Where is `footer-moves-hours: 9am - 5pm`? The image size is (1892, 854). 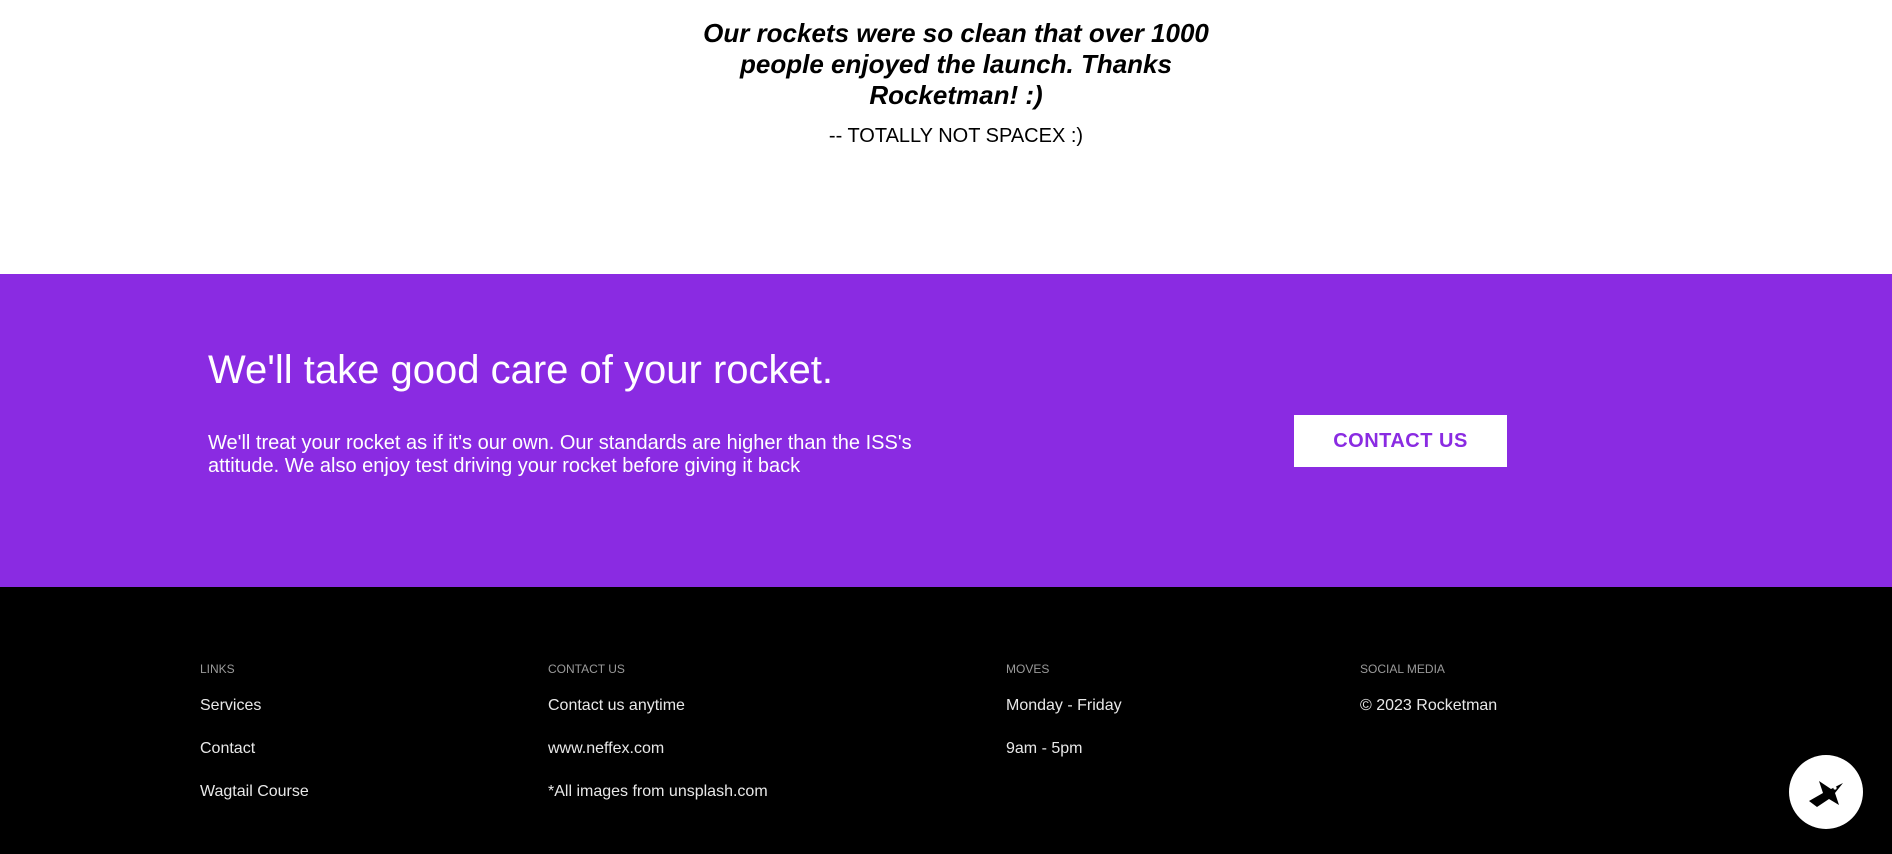
footer-moves-hours: 9am - 5pm is located at coordinates (1044, 748).